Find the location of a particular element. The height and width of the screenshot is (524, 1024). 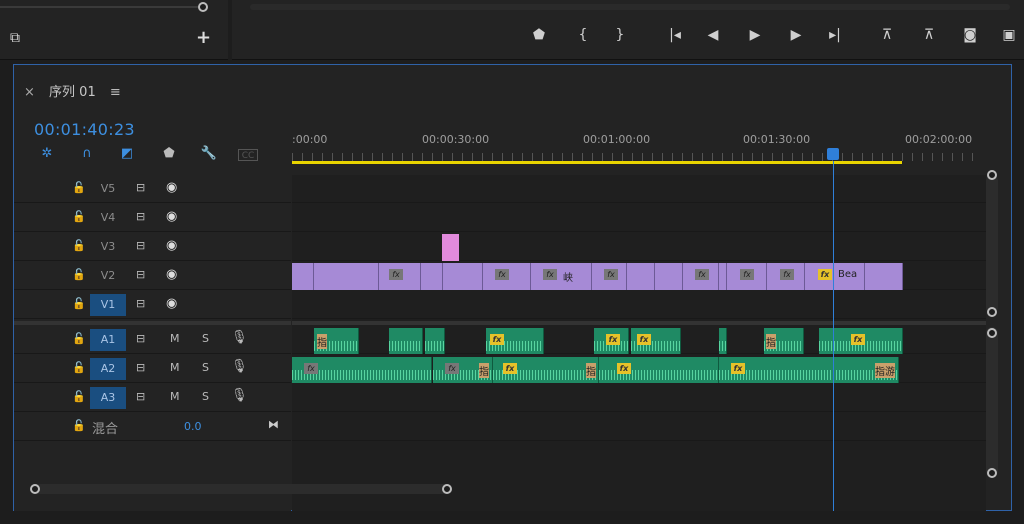

go-to-out-icon: ▸| is located at coordinates (835, 35).